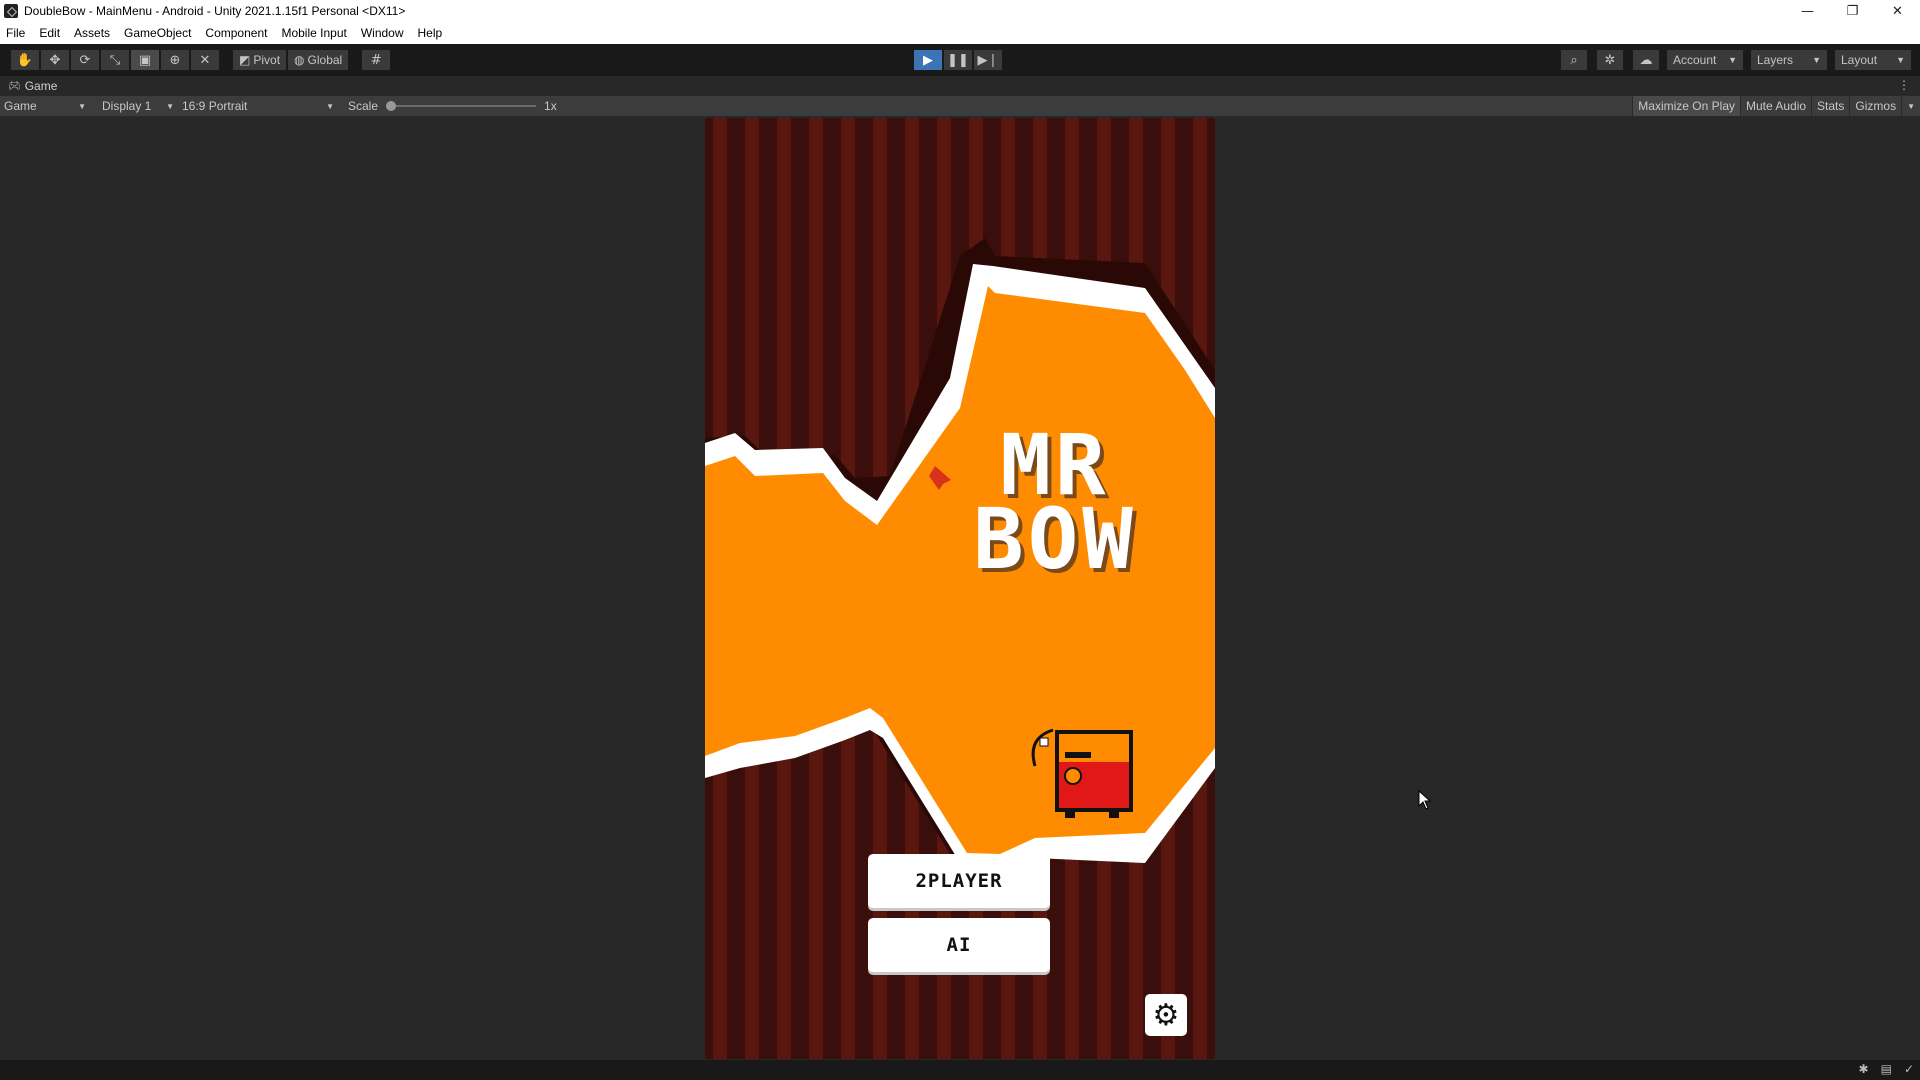 Image resolution: width=1920 pixels, height=1080 pixels. What do you see at coordinates (157, 33) in the screenshot?
I see `menu-gameobject: GameObject` at bounding box center [157, 33].